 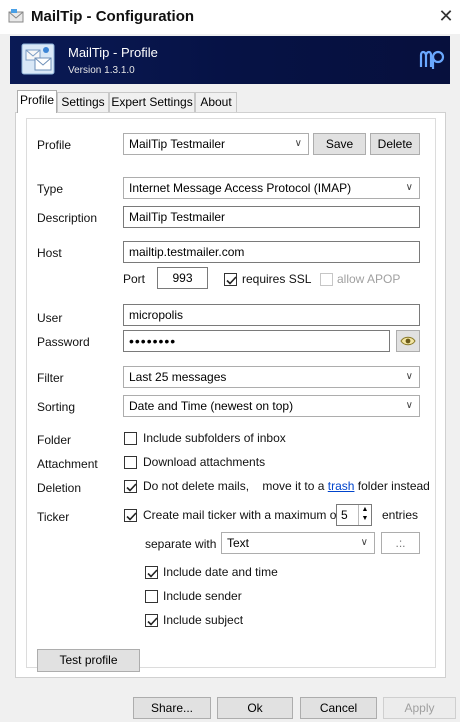 I want to click on user-label: User, so click(x=50, y=318).